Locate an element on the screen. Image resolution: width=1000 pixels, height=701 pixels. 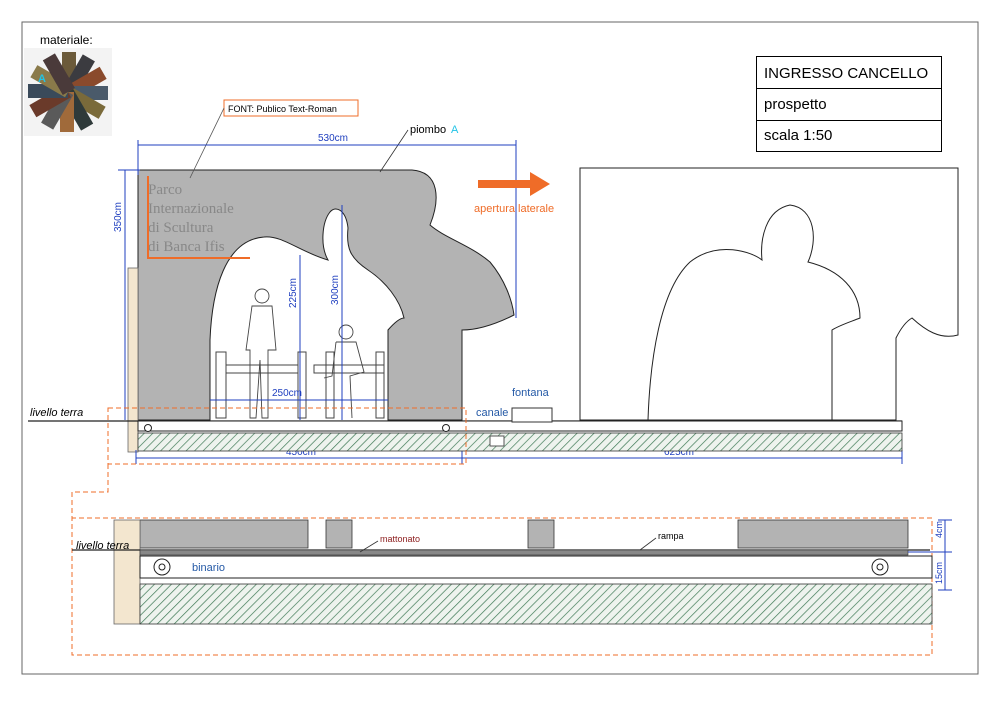
font-leader is located at coordinates (207, 143).